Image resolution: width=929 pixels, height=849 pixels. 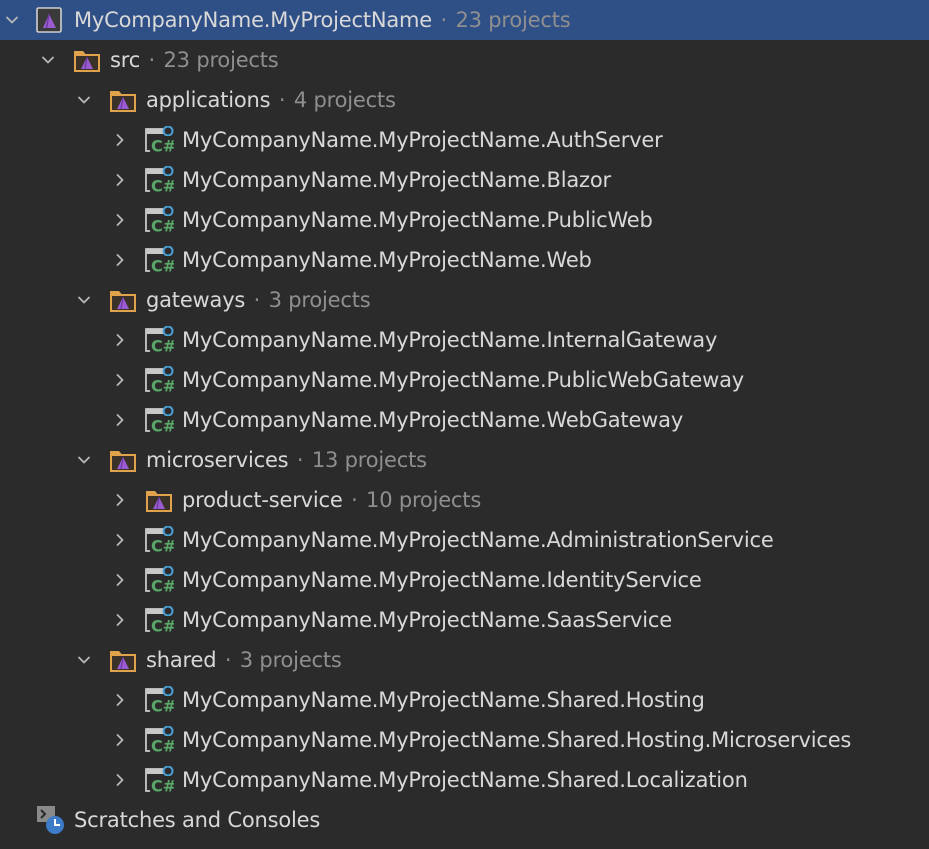 I want to click on scratches-consoles-icon, so click(x=51, y=820).